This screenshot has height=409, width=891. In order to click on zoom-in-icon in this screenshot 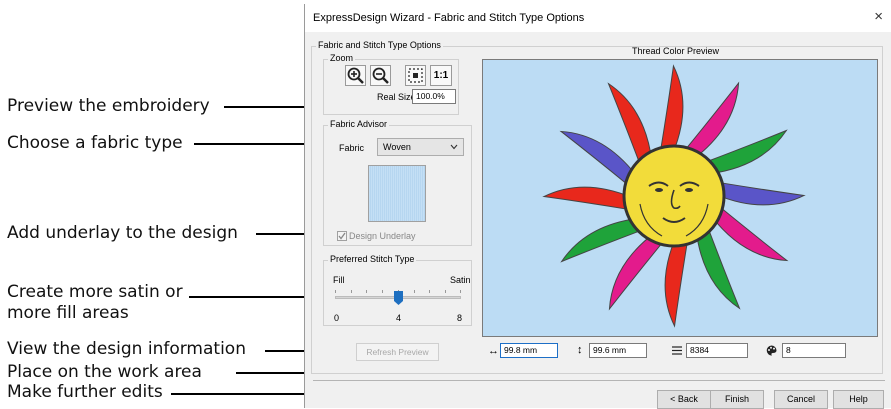, I will do `click(355, 75)`.